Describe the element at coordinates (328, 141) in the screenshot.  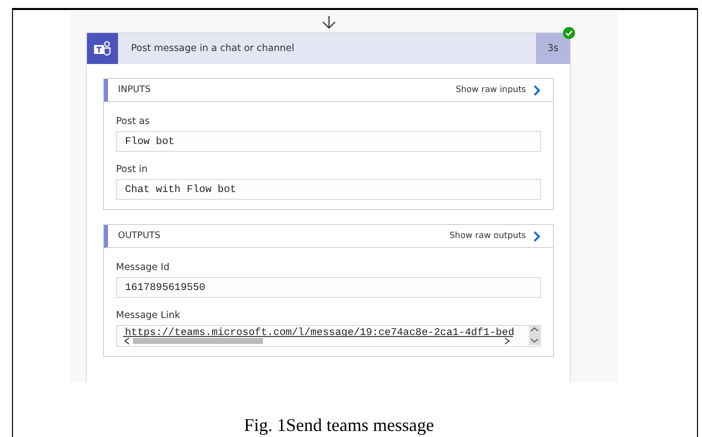
I see `value-field: Flow bot` at that location.